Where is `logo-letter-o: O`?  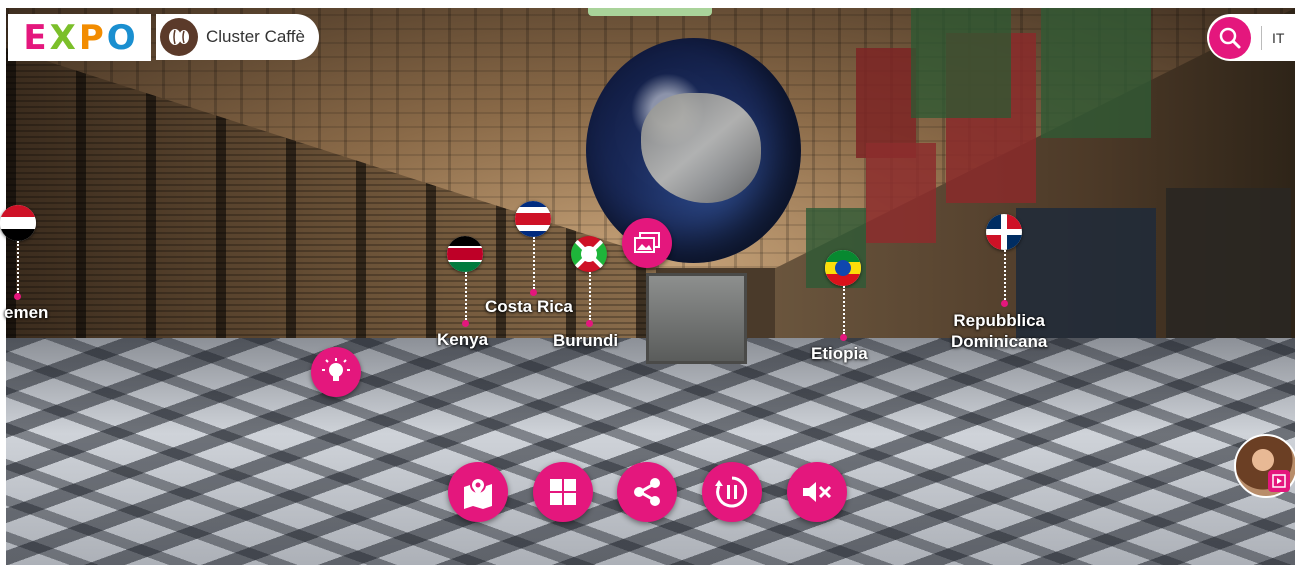
logo-letter-o: O is located at coordinates (121, 37).